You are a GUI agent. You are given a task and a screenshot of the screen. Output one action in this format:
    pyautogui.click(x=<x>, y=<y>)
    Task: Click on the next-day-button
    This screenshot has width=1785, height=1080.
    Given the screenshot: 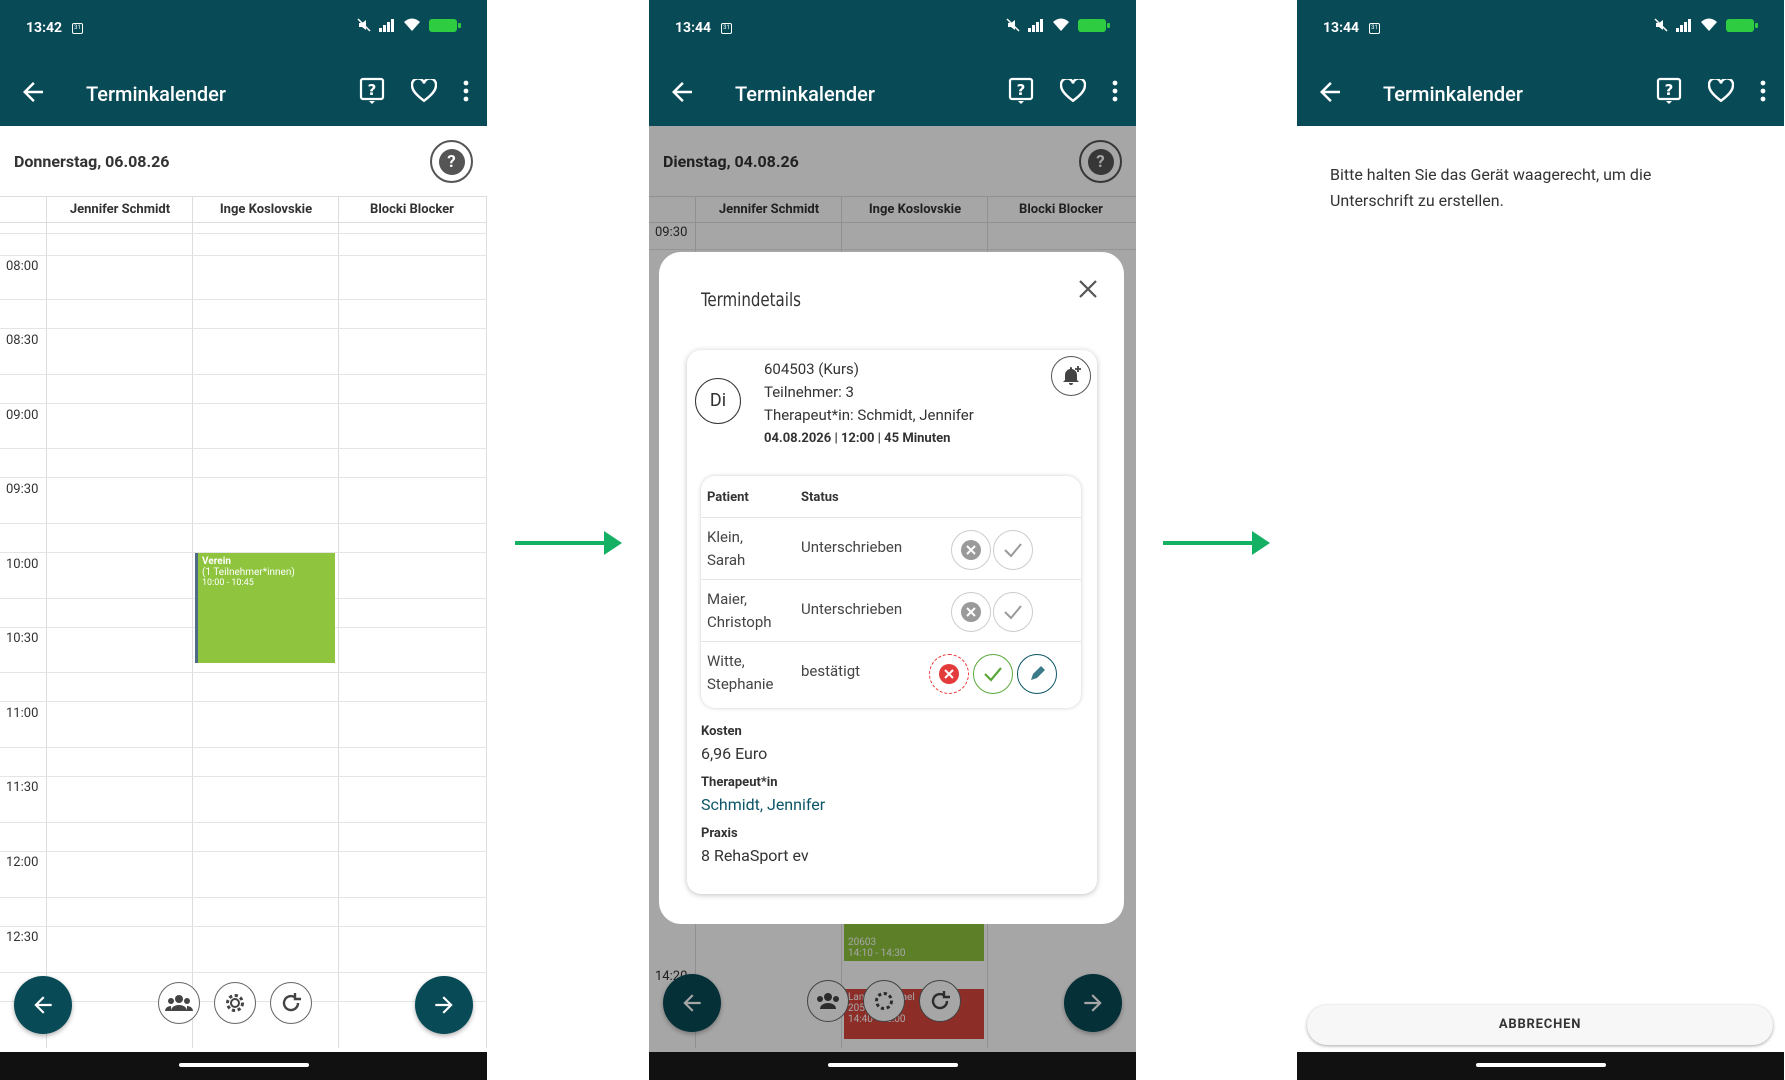 What is the action you would take?
    pyautogui.click(x=444, y=1005)
    